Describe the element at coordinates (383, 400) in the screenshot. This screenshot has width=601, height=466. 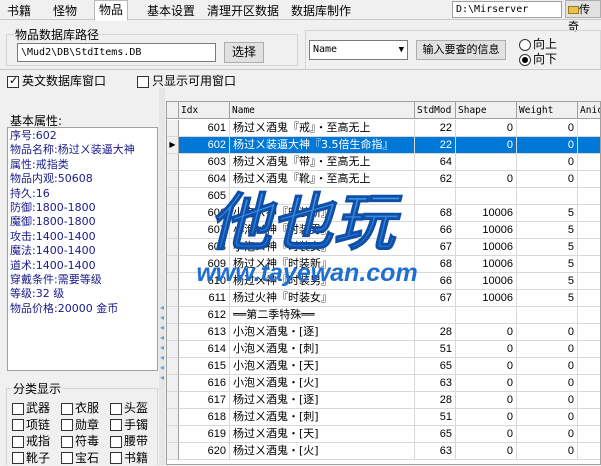
I see `table-row: 617 杨过ㄨ酒鬼・[逐] 28 0 0` at that location.